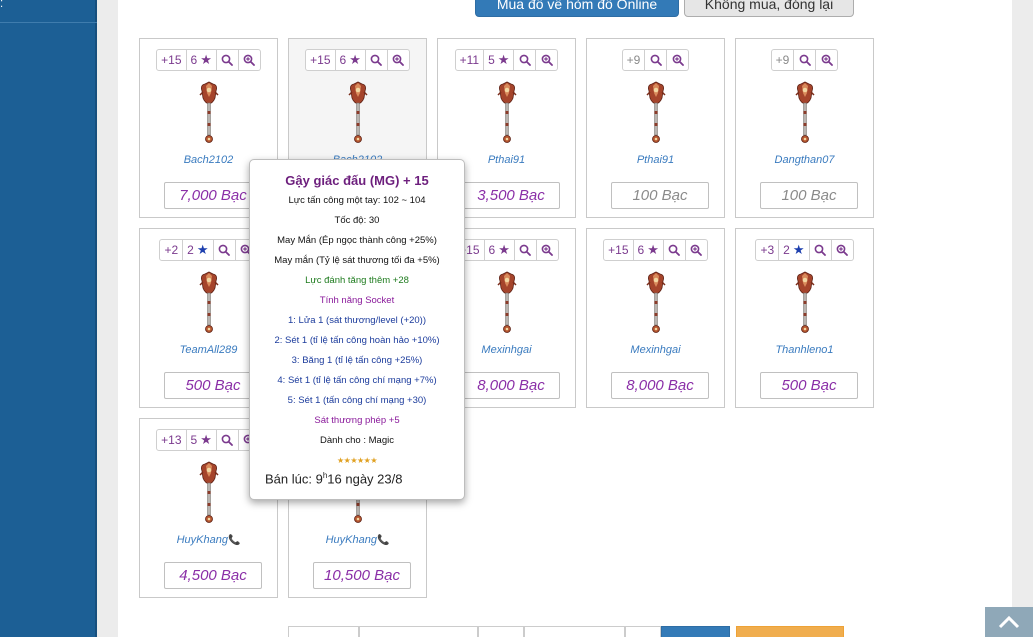  What do you see at coordinates (334, 479) in the screenshot?
I see `tooltip-sold-time: Bán lúc: 9h16 ngày 23/8` at bounding box center [334, 479].